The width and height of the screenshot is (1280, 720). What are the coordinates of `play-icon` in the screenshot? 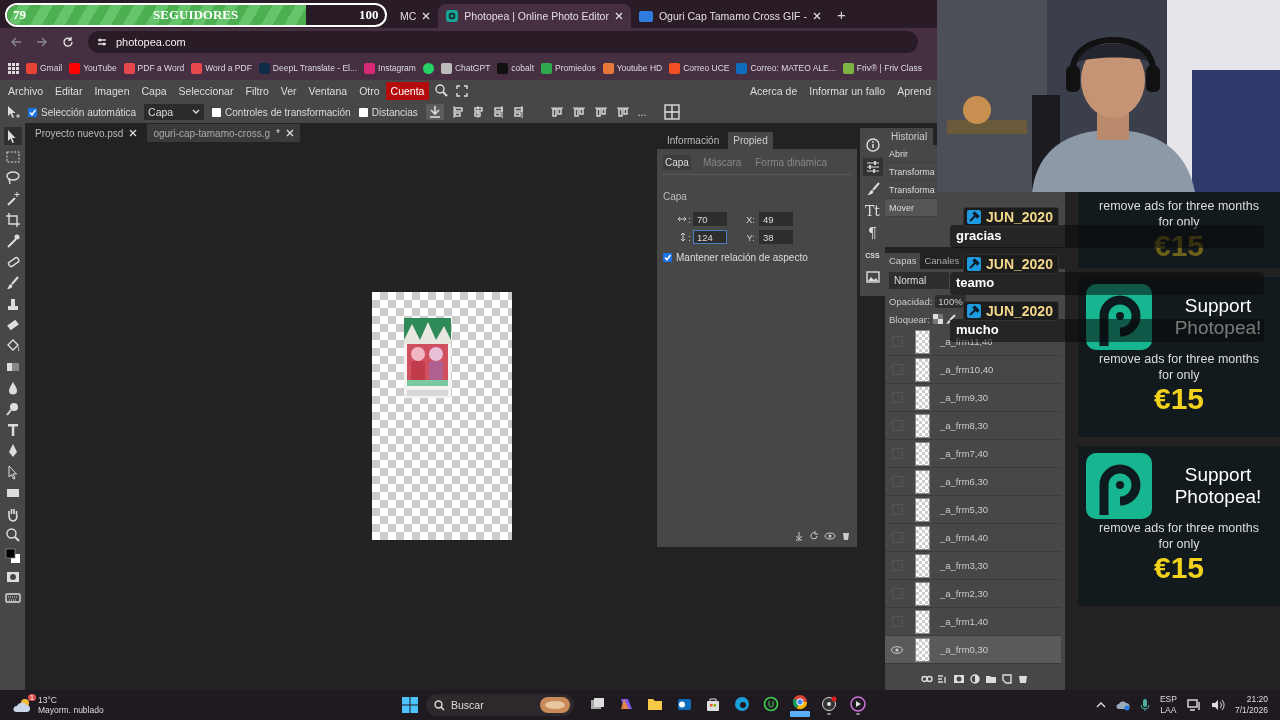 It's located at (857, 703).